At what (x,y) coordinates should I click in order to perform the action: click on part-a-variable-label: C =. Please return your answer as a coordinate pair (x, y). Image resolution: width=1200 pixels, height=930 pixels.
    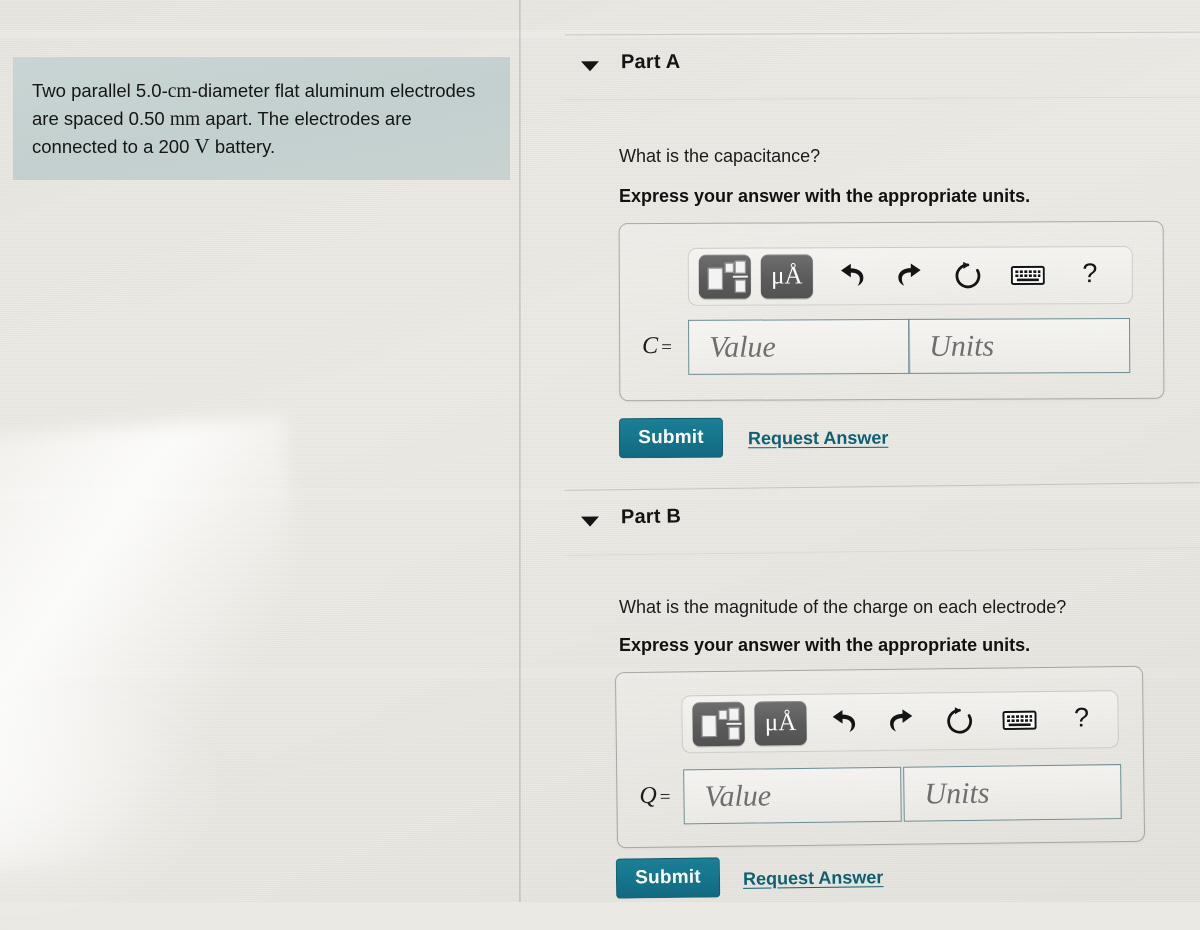
    Looking at the image, I should click on (657, 346).